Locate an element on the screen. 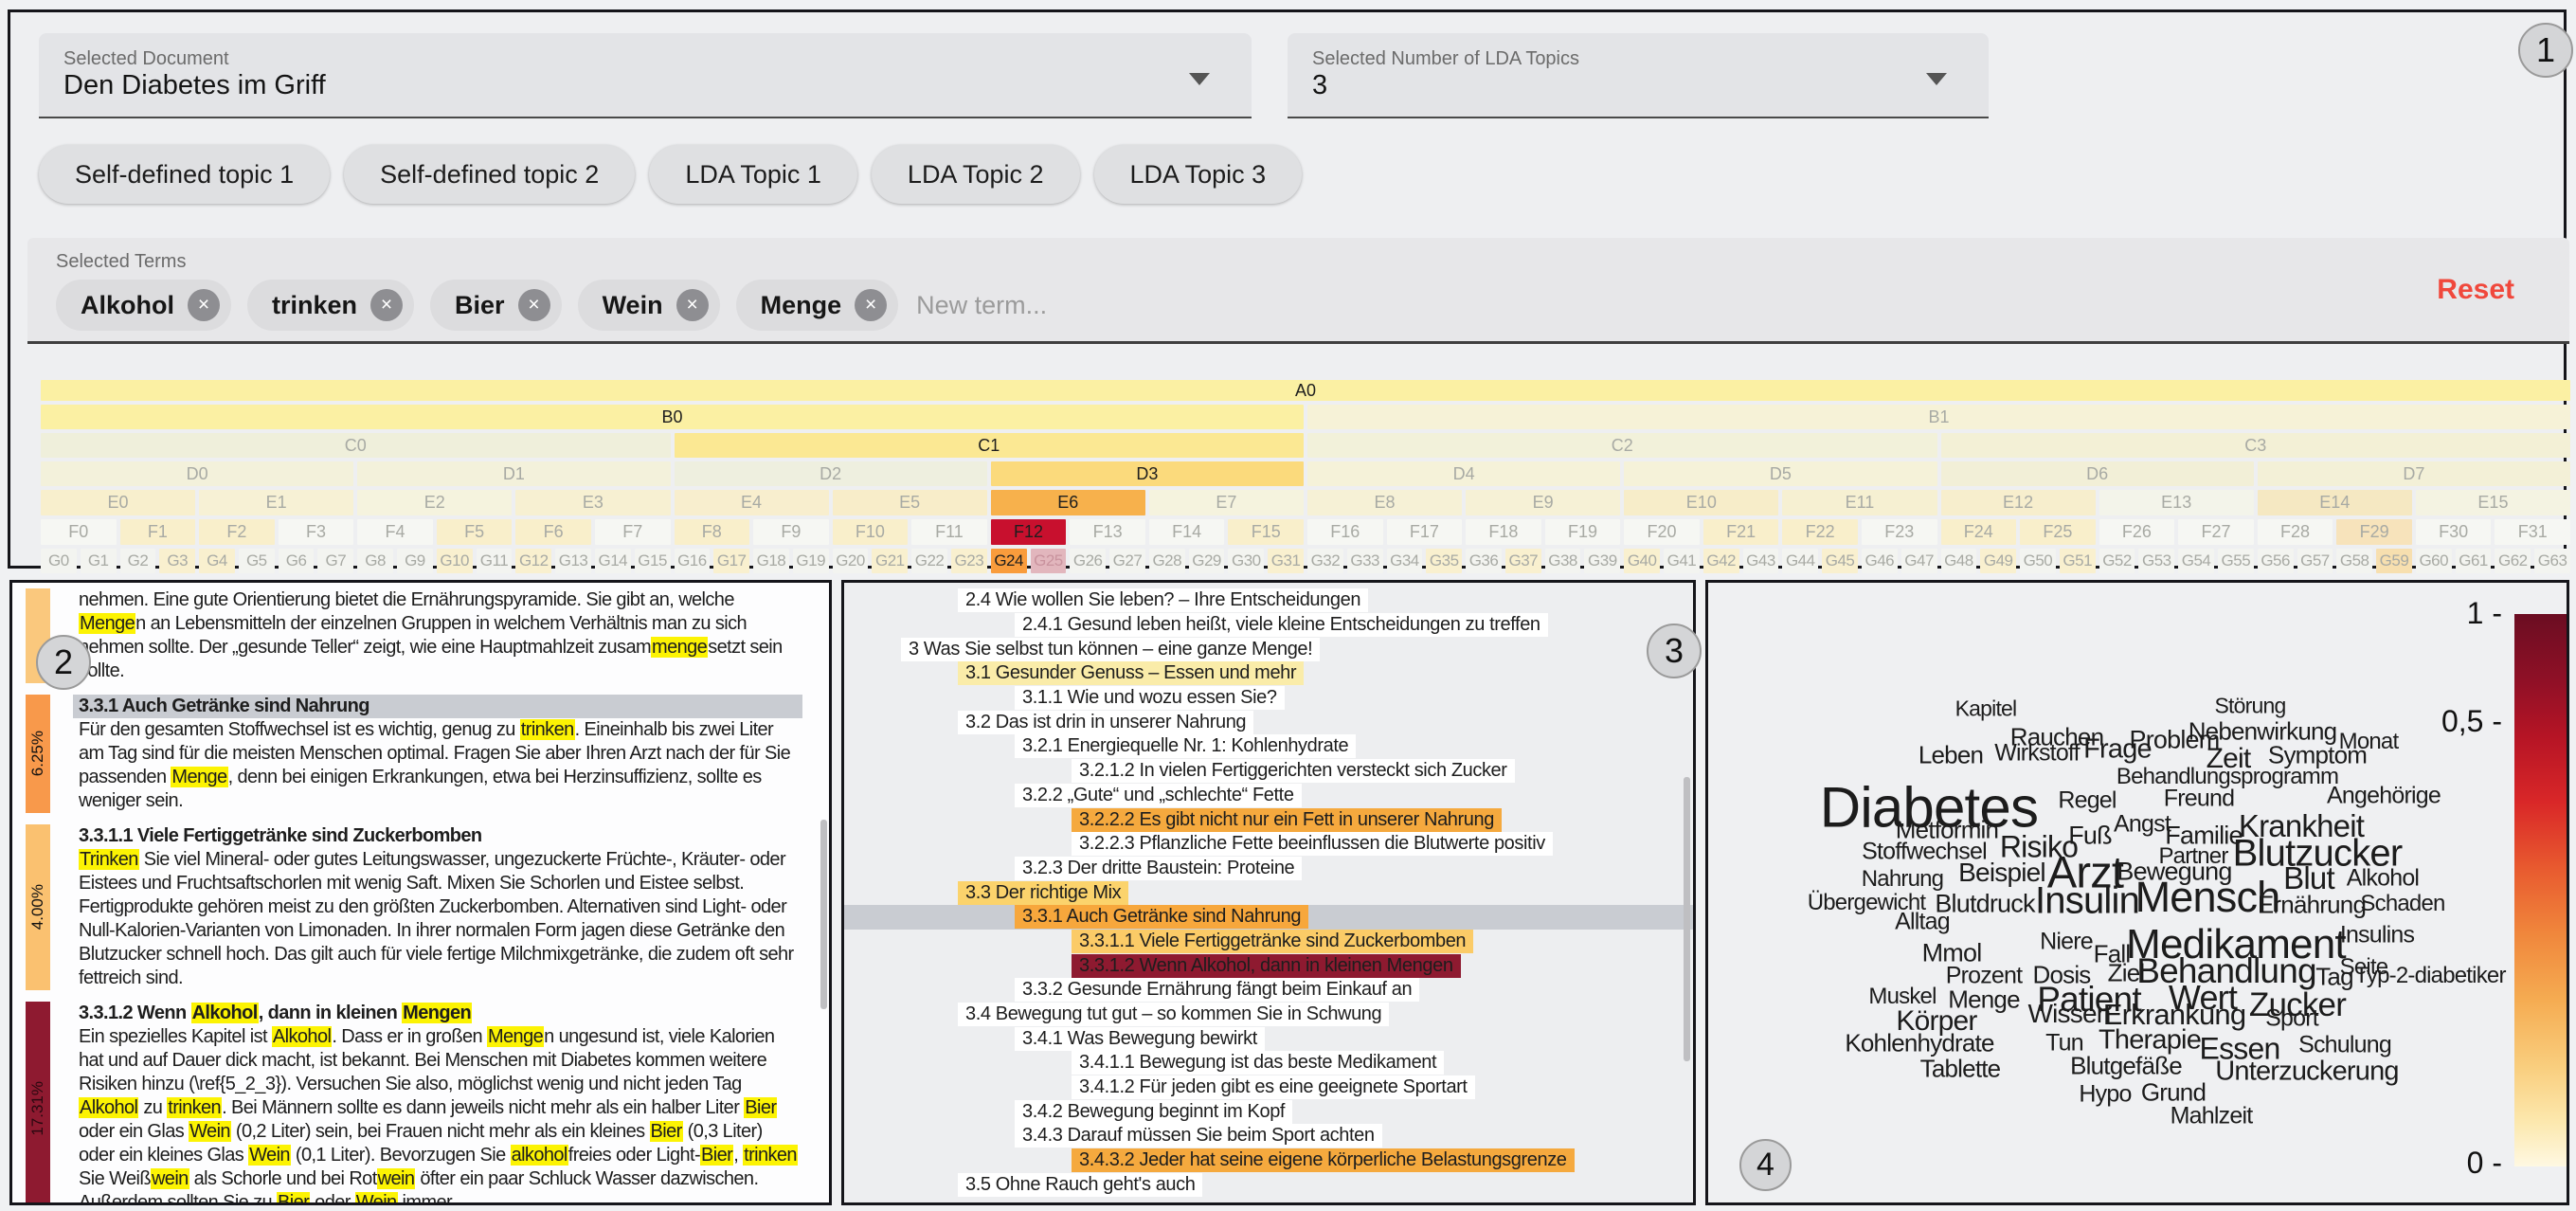 The image size is (2576, 1211). icicle-cell-D3: D3 is located at coordinates (1147, 473).